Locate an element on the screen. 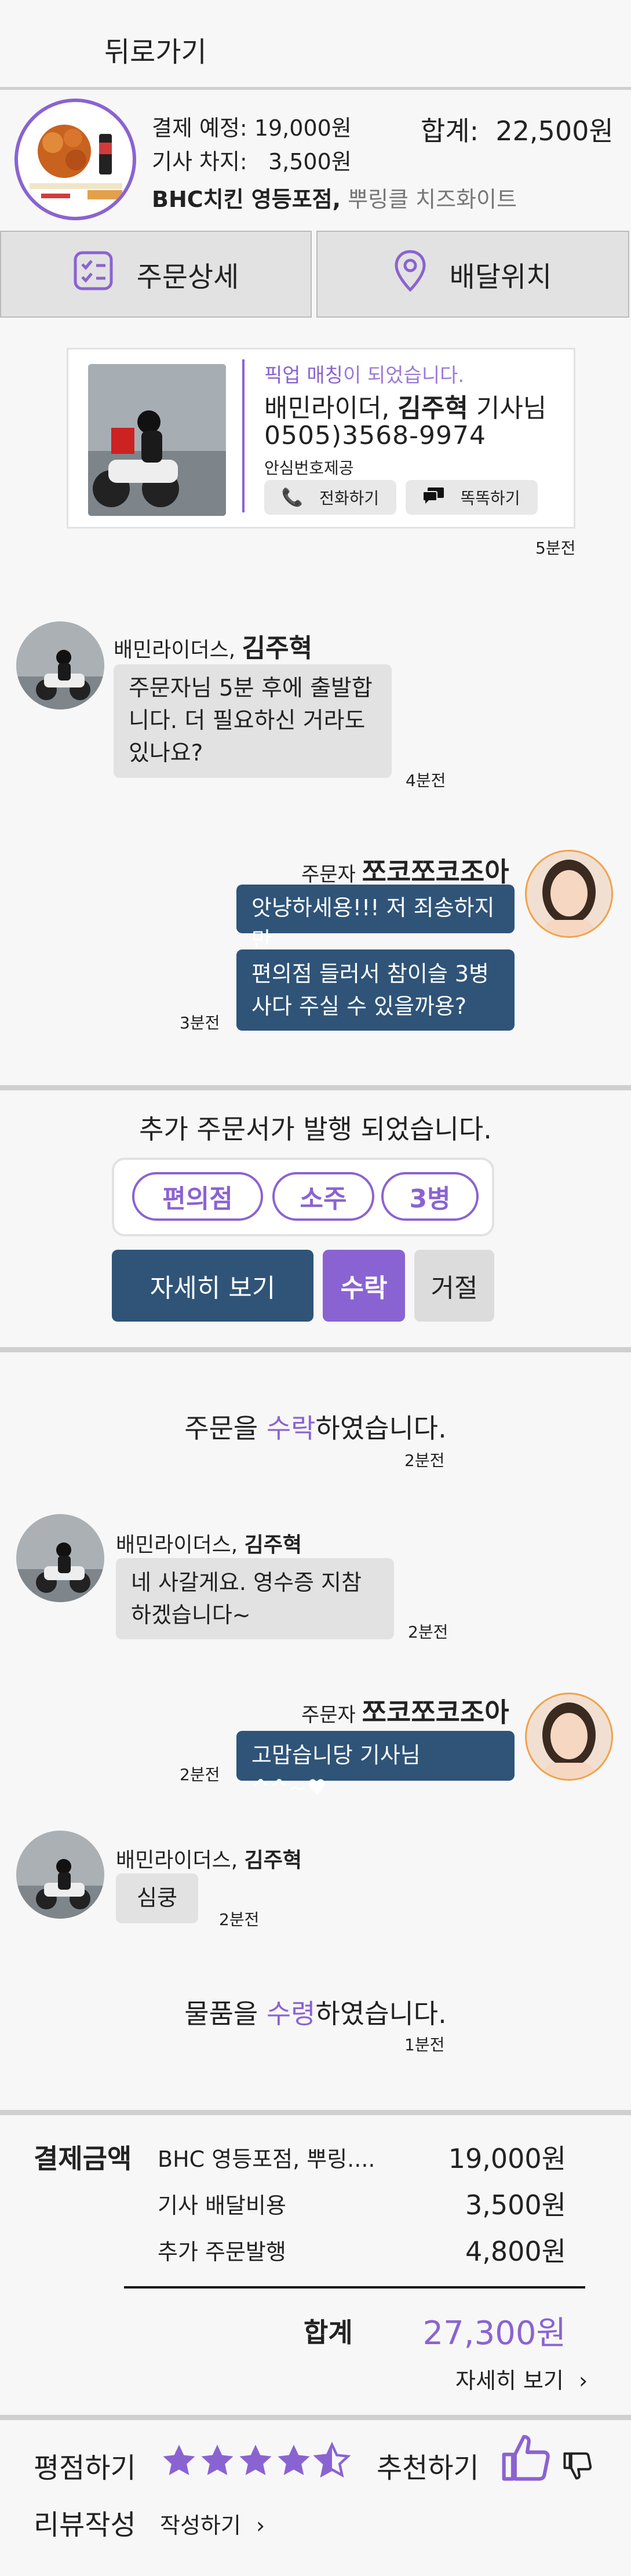 The image size is (631, 2576). payment-row-value: 3,500원 is located at coordinates (515, 2205).